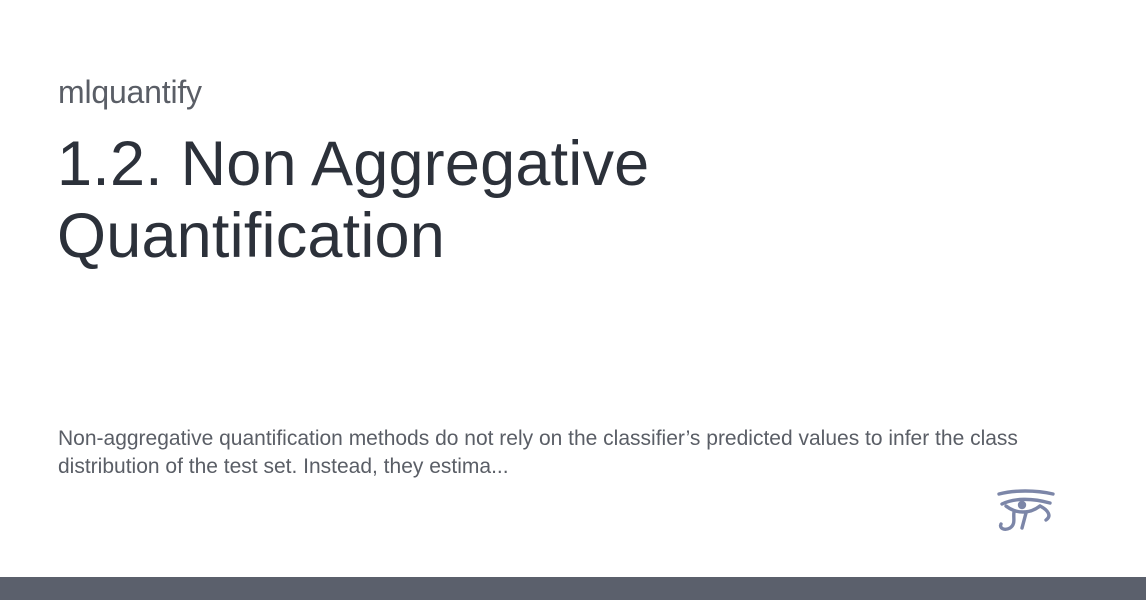 The width and height of the screenshot is (1146, 600). I want to click on page-title: 1.2. Non Aggregative Quantification, so click(353, 200).